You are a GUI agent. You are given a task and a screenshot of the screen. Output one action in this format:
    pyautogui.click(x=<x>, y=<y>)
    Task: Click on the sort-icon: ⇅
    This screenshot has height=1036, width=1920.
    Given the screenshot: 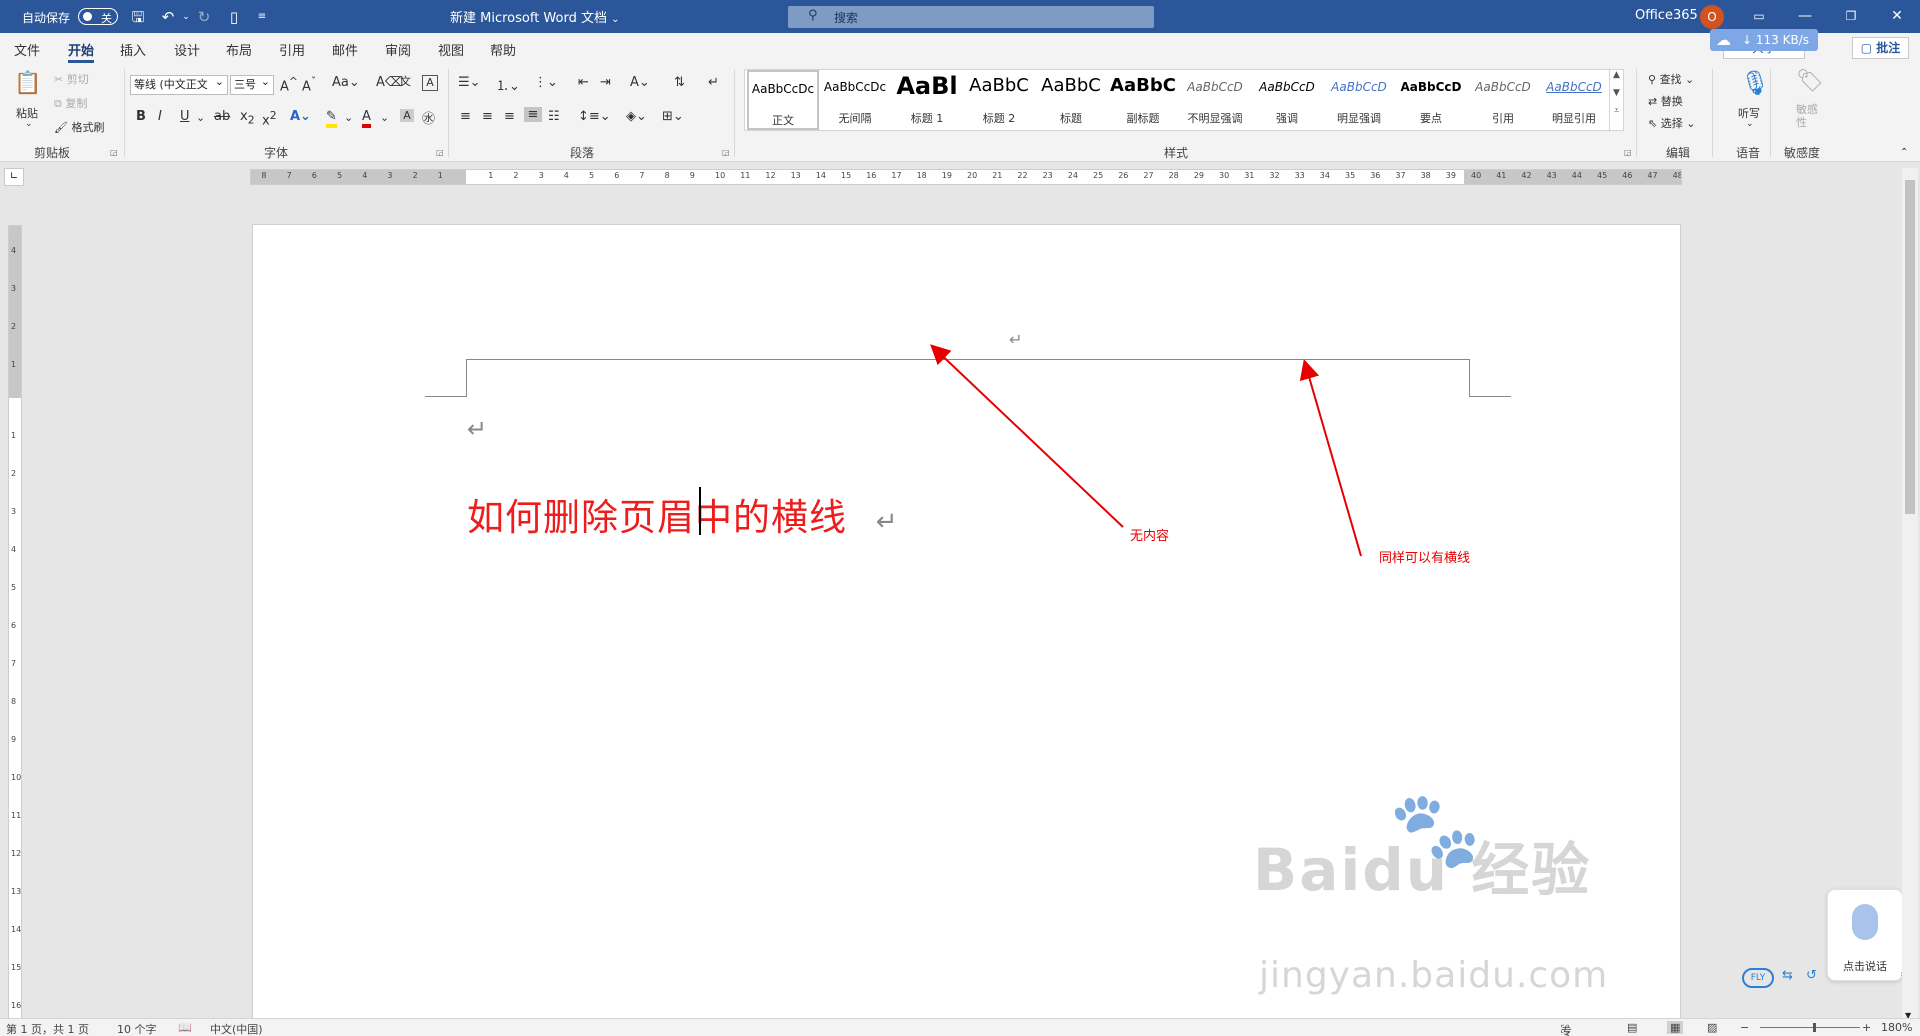 What is the action you would take?
    pyautogui.click(x=679, y=82)
    